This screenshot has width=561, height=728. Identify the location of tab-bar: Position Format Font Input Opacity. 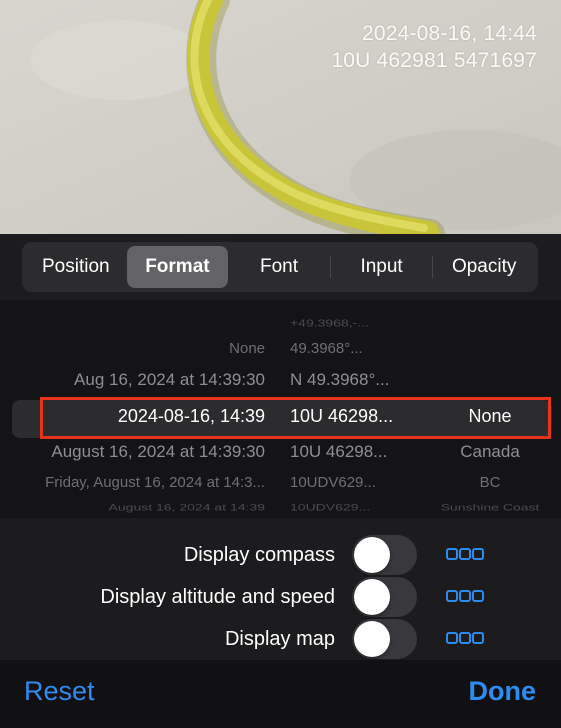
(280, 267).